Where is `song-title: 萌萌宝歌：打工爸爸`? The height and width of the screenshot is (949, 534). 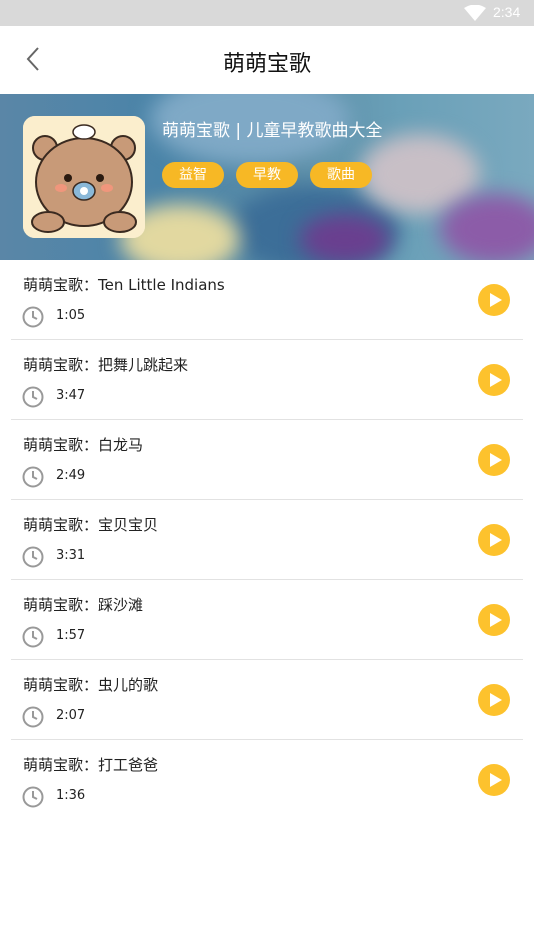
song-title: 萌萌宝歌：打工爸爸 is located at coordinates (91, 765).